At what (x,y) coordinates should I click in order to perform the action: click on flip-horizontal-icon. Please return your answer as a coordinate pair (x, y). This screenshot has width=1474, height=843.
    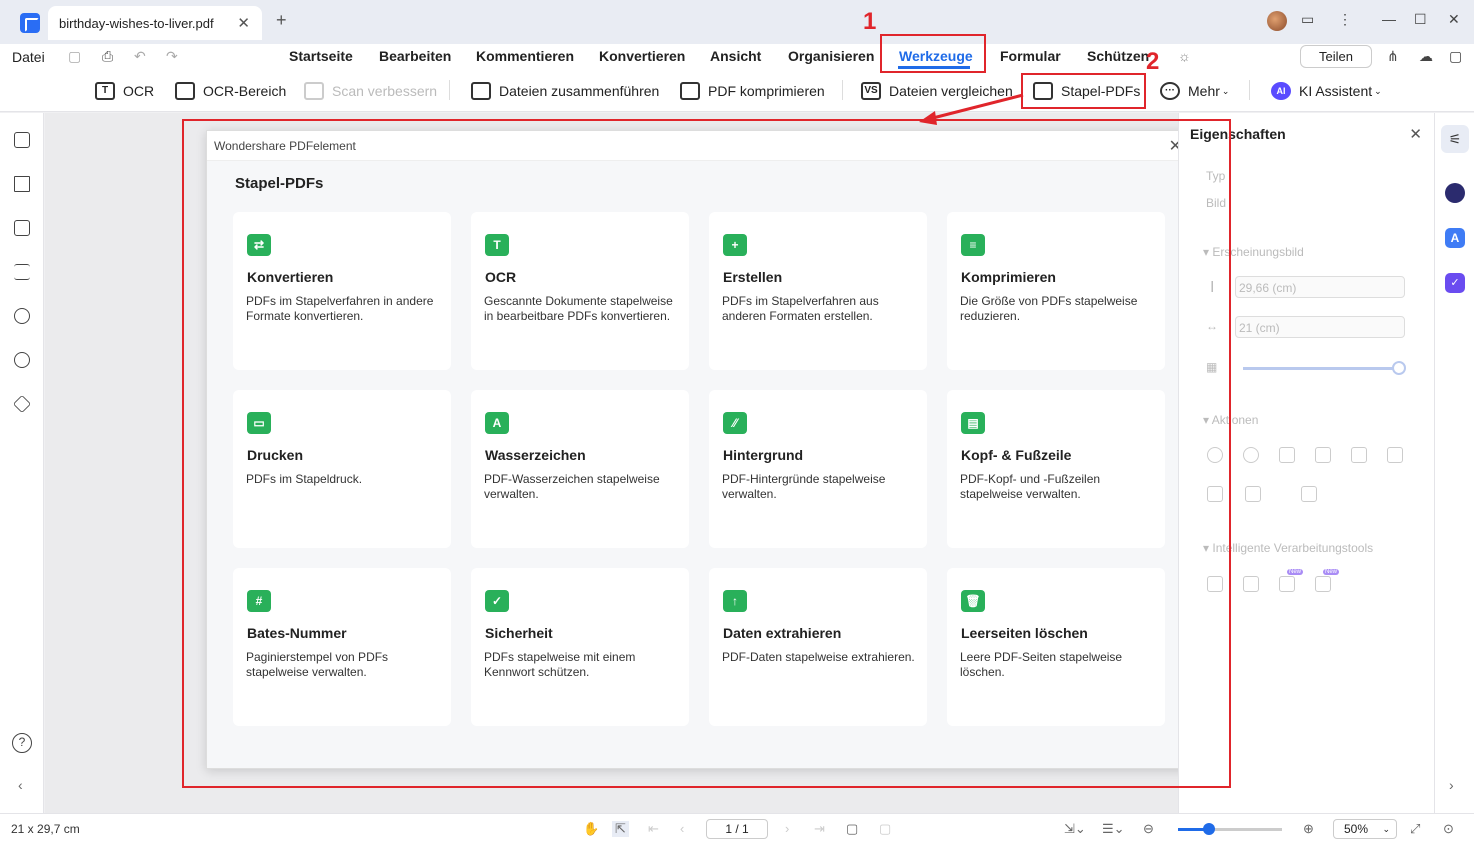
    Looking at the image, I should click on (1287, 455).